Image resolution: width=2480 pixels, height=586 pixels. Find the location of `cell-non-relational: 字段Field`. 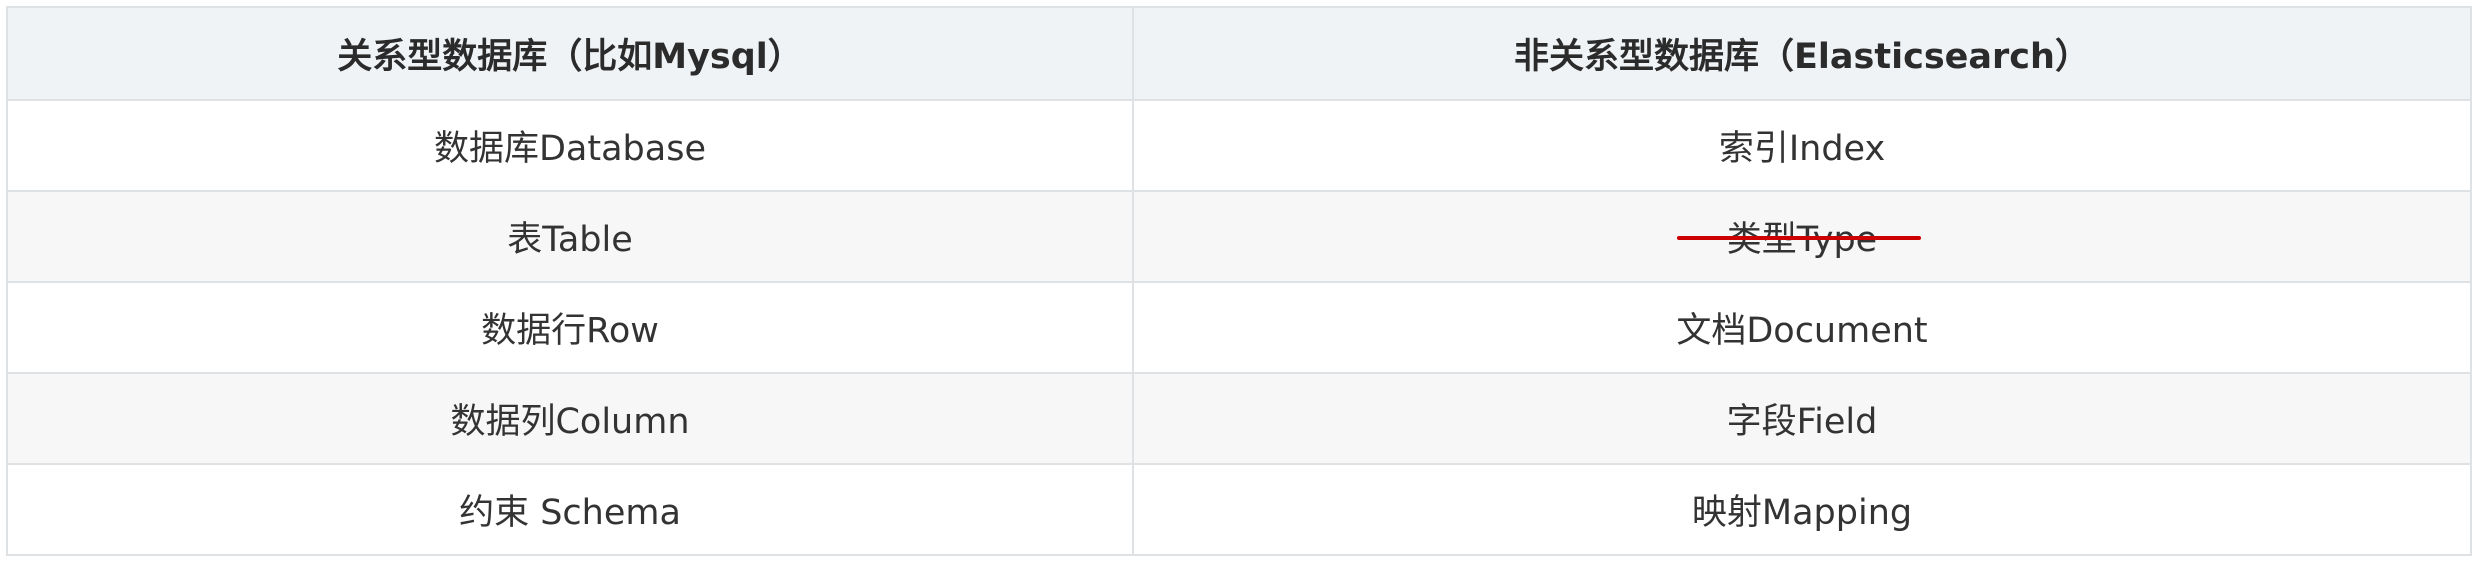

cell-non-relational: 字段Field is located at coordinates (1802, 418).